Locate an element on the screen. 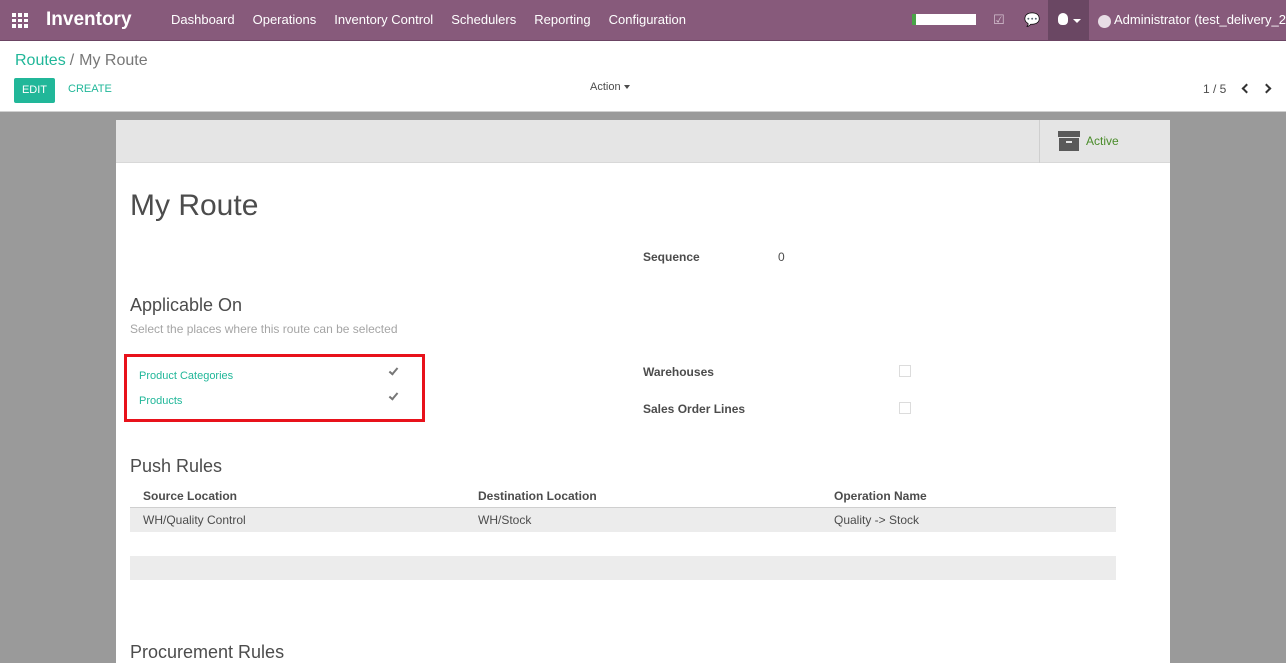 Image resolution: width=1286 pixels, height=663 pixels. menu-item-inventory-control: Inventory Control is located at coordinates (383, 20).